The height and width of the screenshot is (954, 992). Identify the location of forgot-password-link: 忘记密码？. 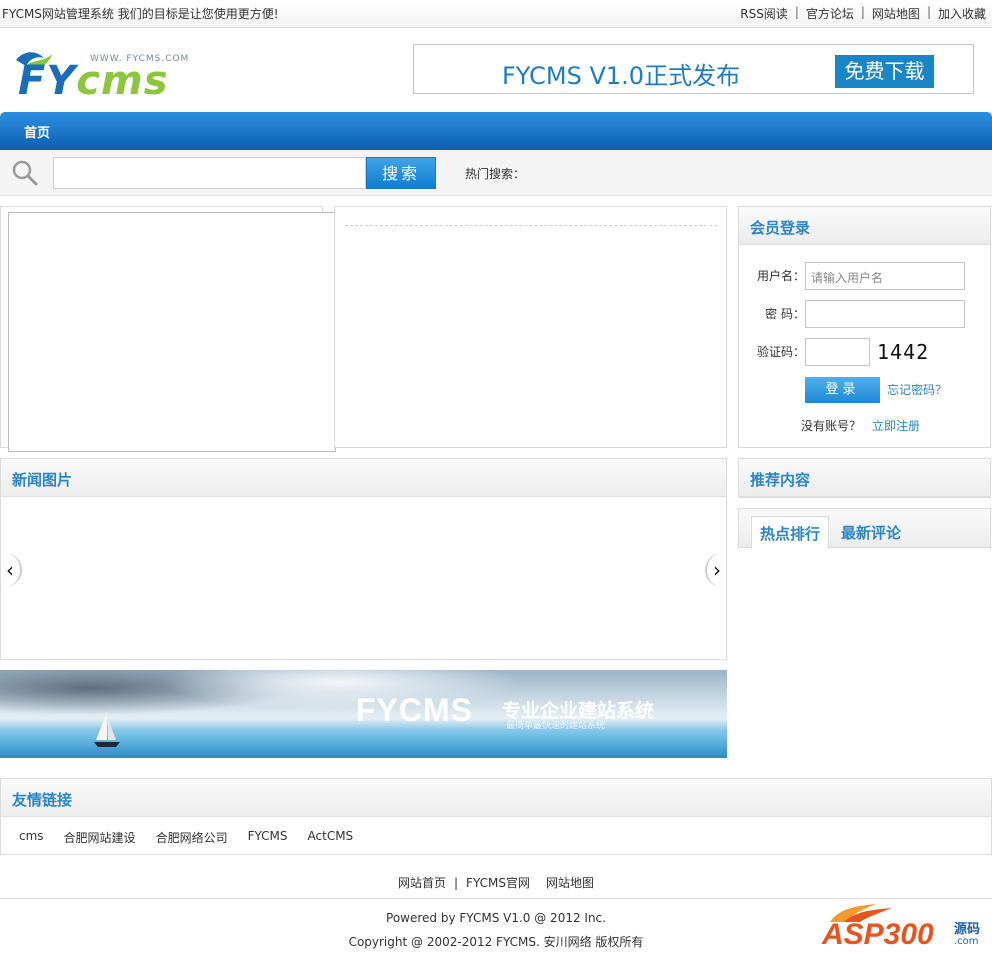
(917, 389).